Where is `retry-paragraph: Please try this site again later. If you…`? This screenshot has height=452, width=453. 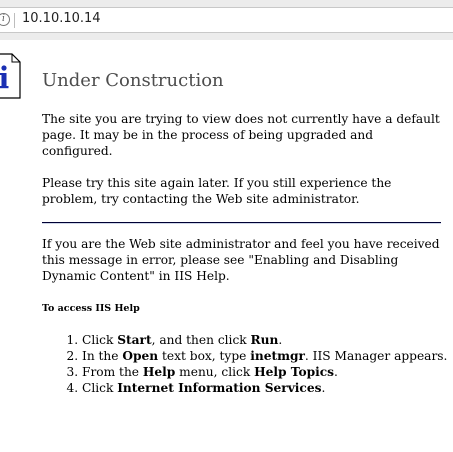
retry-paragraph: Please try this site again later. If you… is located at coordinates (217, 191).